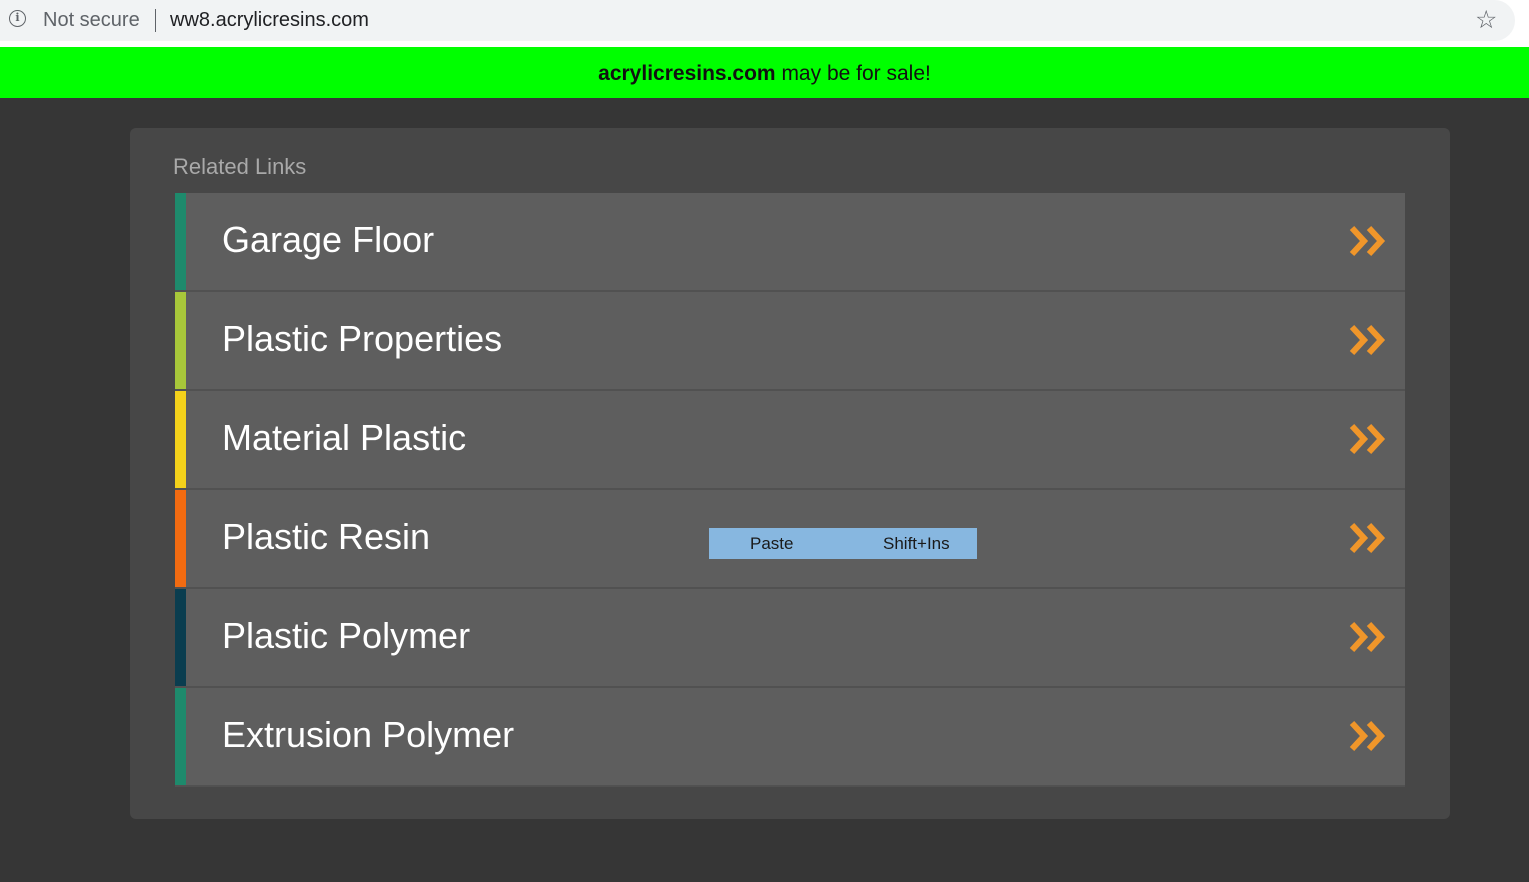 This screenshot has height=882, width=1529. What do you see at coordinates (853, 73) in the screenshot?
I see `banner-message: may be for sale!` at bounding box center [853, 73].